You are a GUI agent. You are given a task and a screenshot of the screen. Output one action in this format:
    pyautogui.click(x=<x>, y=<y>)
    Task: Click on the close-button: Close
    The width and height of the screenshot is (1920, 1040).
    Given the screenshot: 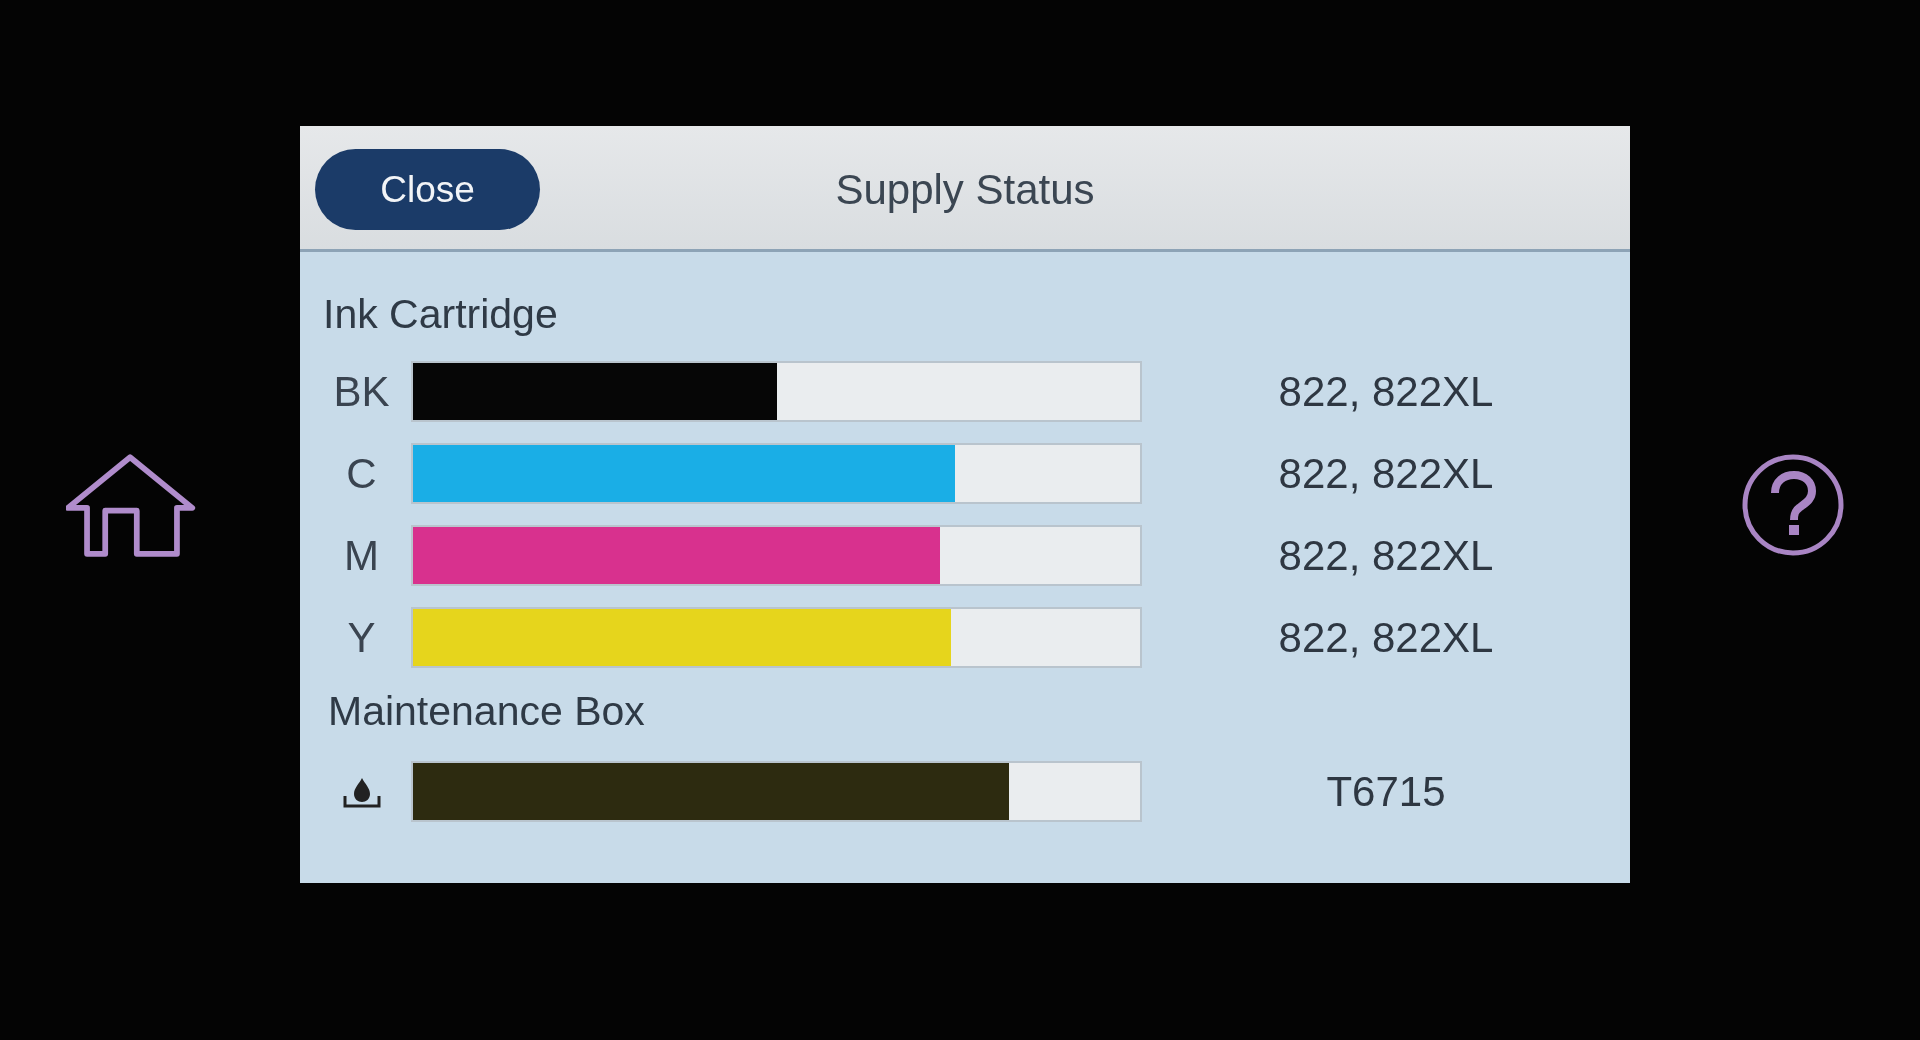 What is the action you would take?
    pyautogui.click(x=427, y=189)
    